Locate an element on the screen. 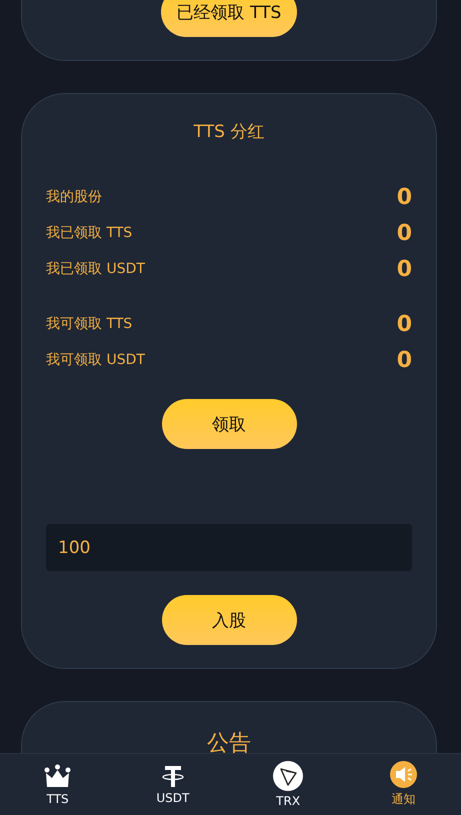 This screenshot has width=461, height=815. stat-label: 我已领取 USDT is located at coordinates (95, 269).